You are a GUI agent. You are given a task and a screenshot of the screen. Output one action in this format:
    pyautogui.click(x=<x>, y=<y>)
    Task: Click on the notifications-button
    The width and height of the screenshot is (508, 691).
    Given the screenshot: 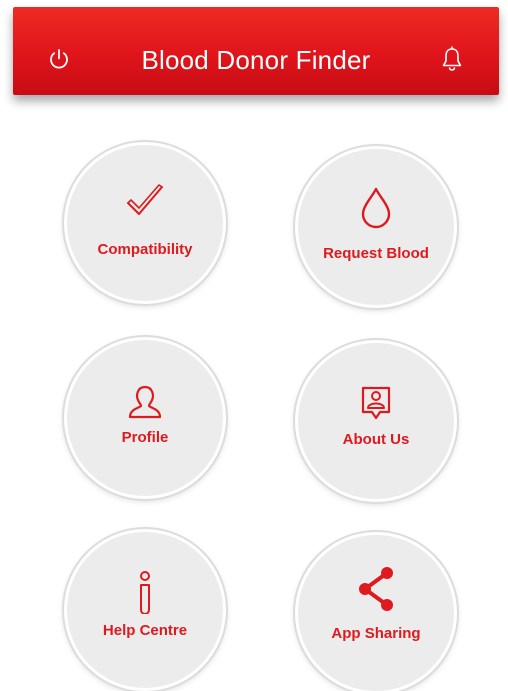 What is the action you would take?
    pyautogui.click(x=452, y=61)
    